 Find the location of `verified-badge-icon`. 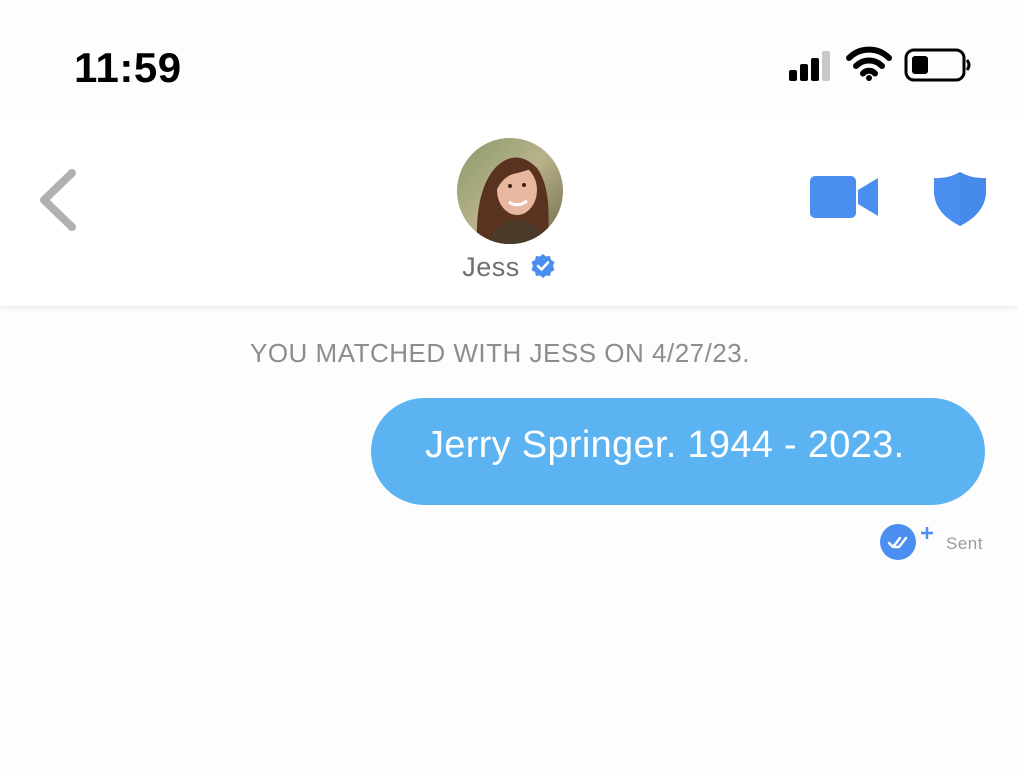

verified-badge-icon is located at coordinates (543, 266).